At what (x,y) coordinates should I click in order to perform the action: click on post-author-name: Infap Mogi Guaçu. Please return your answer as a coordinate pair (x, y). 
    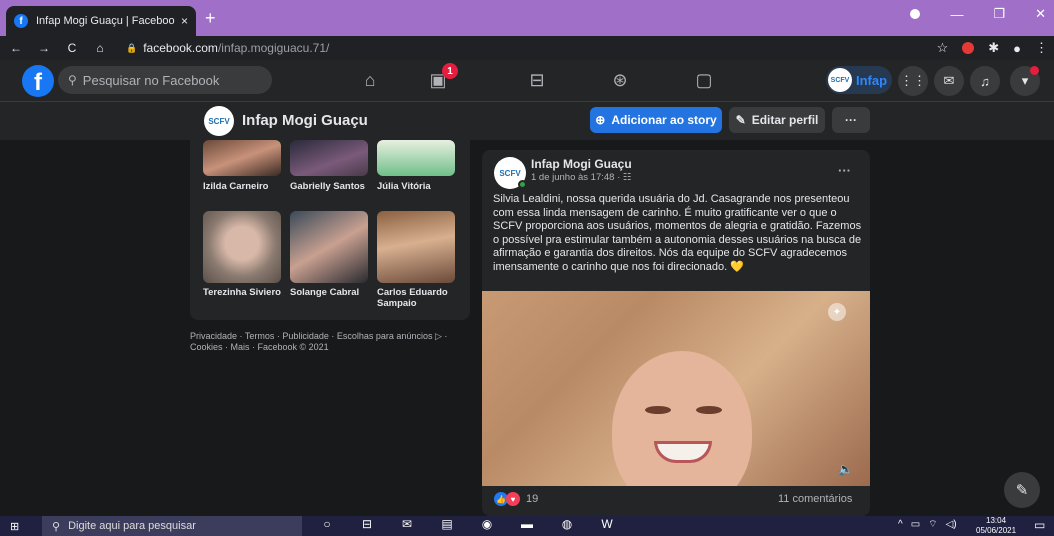
    Looking at the image, I should click on (581, 164).